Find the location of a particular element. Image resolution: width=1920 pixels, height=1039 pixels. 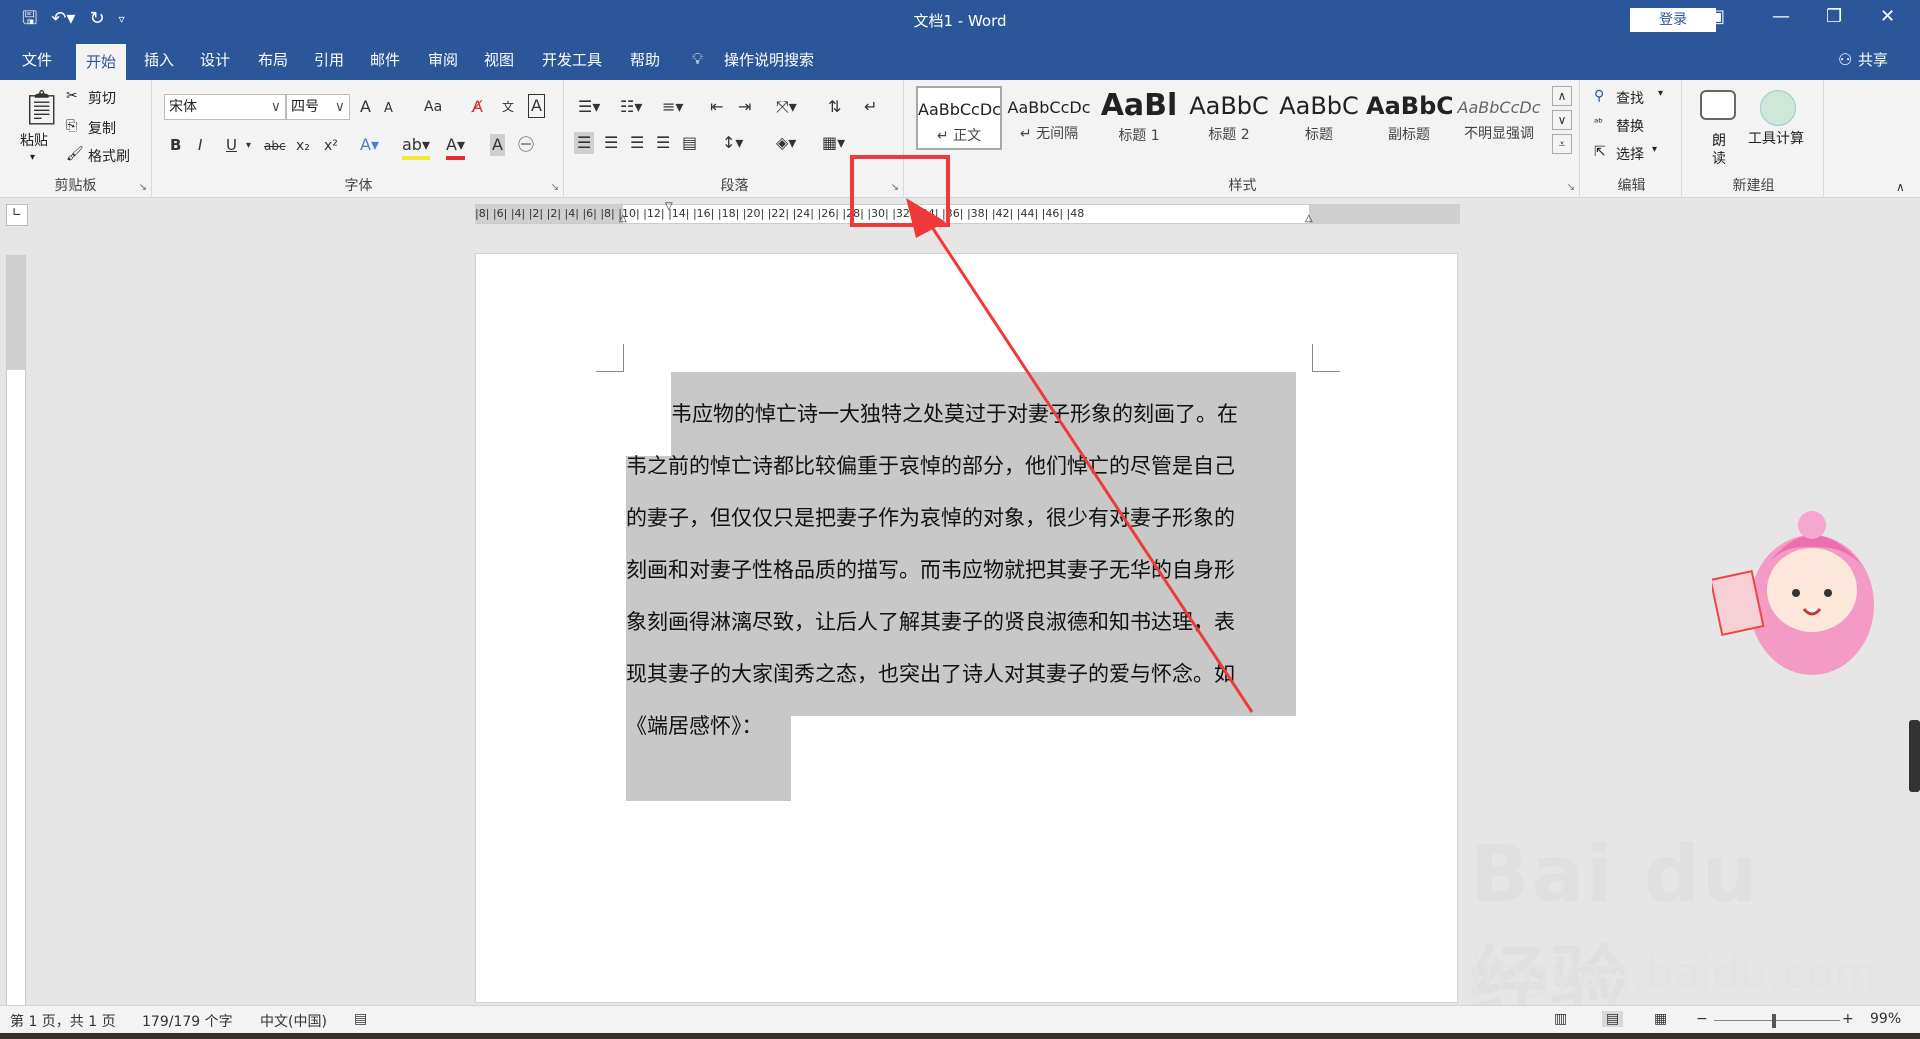

read-aloud-icon is located at coordinates (1718, 105).